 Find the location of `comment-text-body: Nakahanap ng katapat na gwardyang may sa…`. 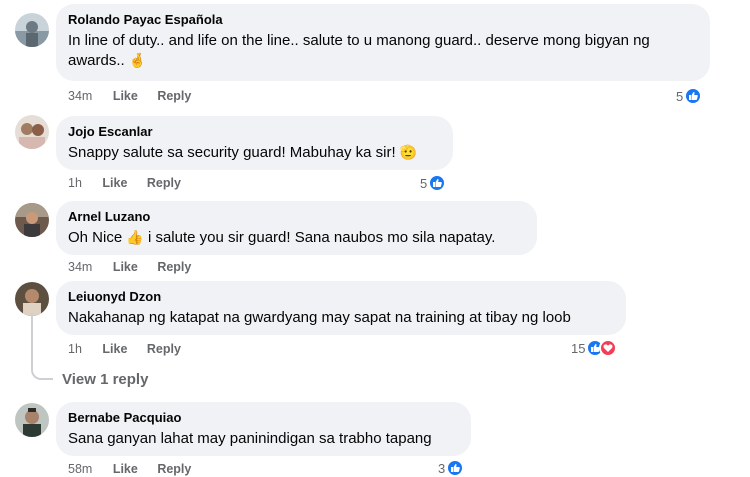

comment-text-body: Nakahanap ng katapat na gwardyang may sa… is located at coordinates (319, 317).